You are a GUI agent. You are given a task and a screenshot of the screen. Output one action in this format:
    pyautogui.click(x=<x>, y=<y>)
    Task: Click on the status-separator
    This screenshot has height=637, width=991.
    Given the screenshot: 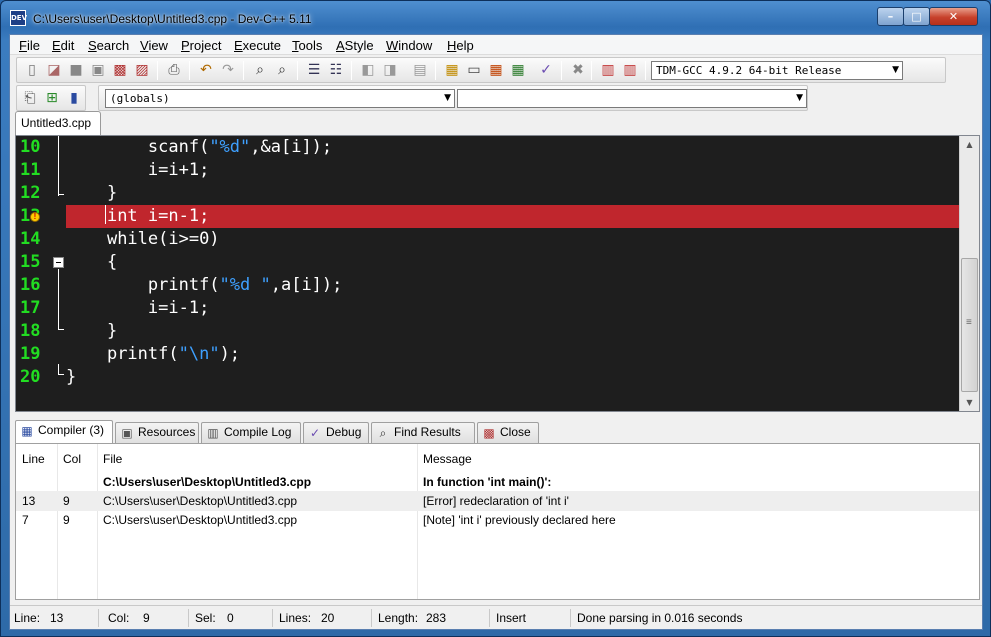 What is the action you would take?
    pyautogui.click(x=489, y=618)
    